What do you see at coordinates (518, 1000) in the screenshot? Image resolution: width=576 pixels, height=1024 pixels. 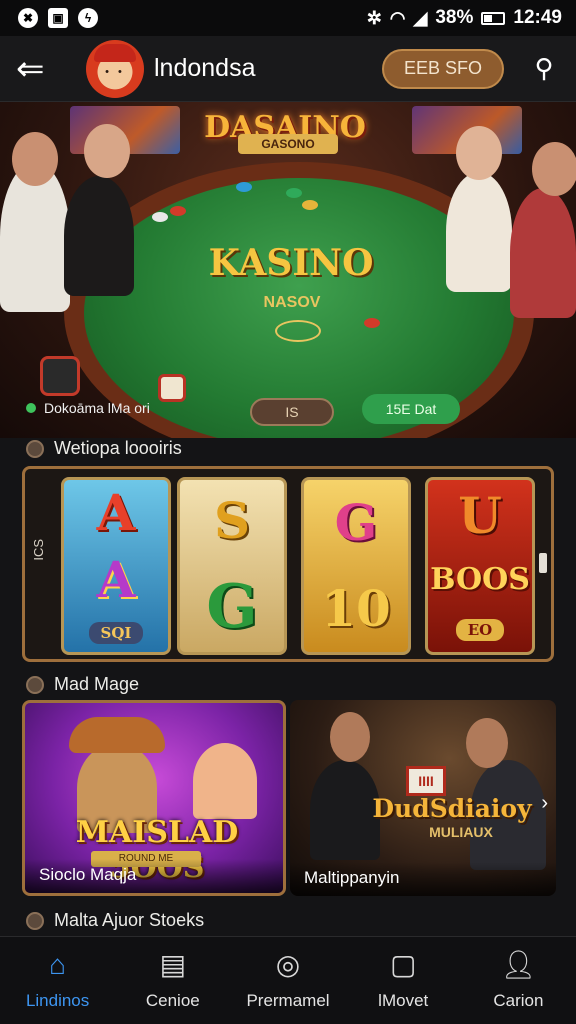 I see `nav-label: Carion` at bounding box center [518, 1000].